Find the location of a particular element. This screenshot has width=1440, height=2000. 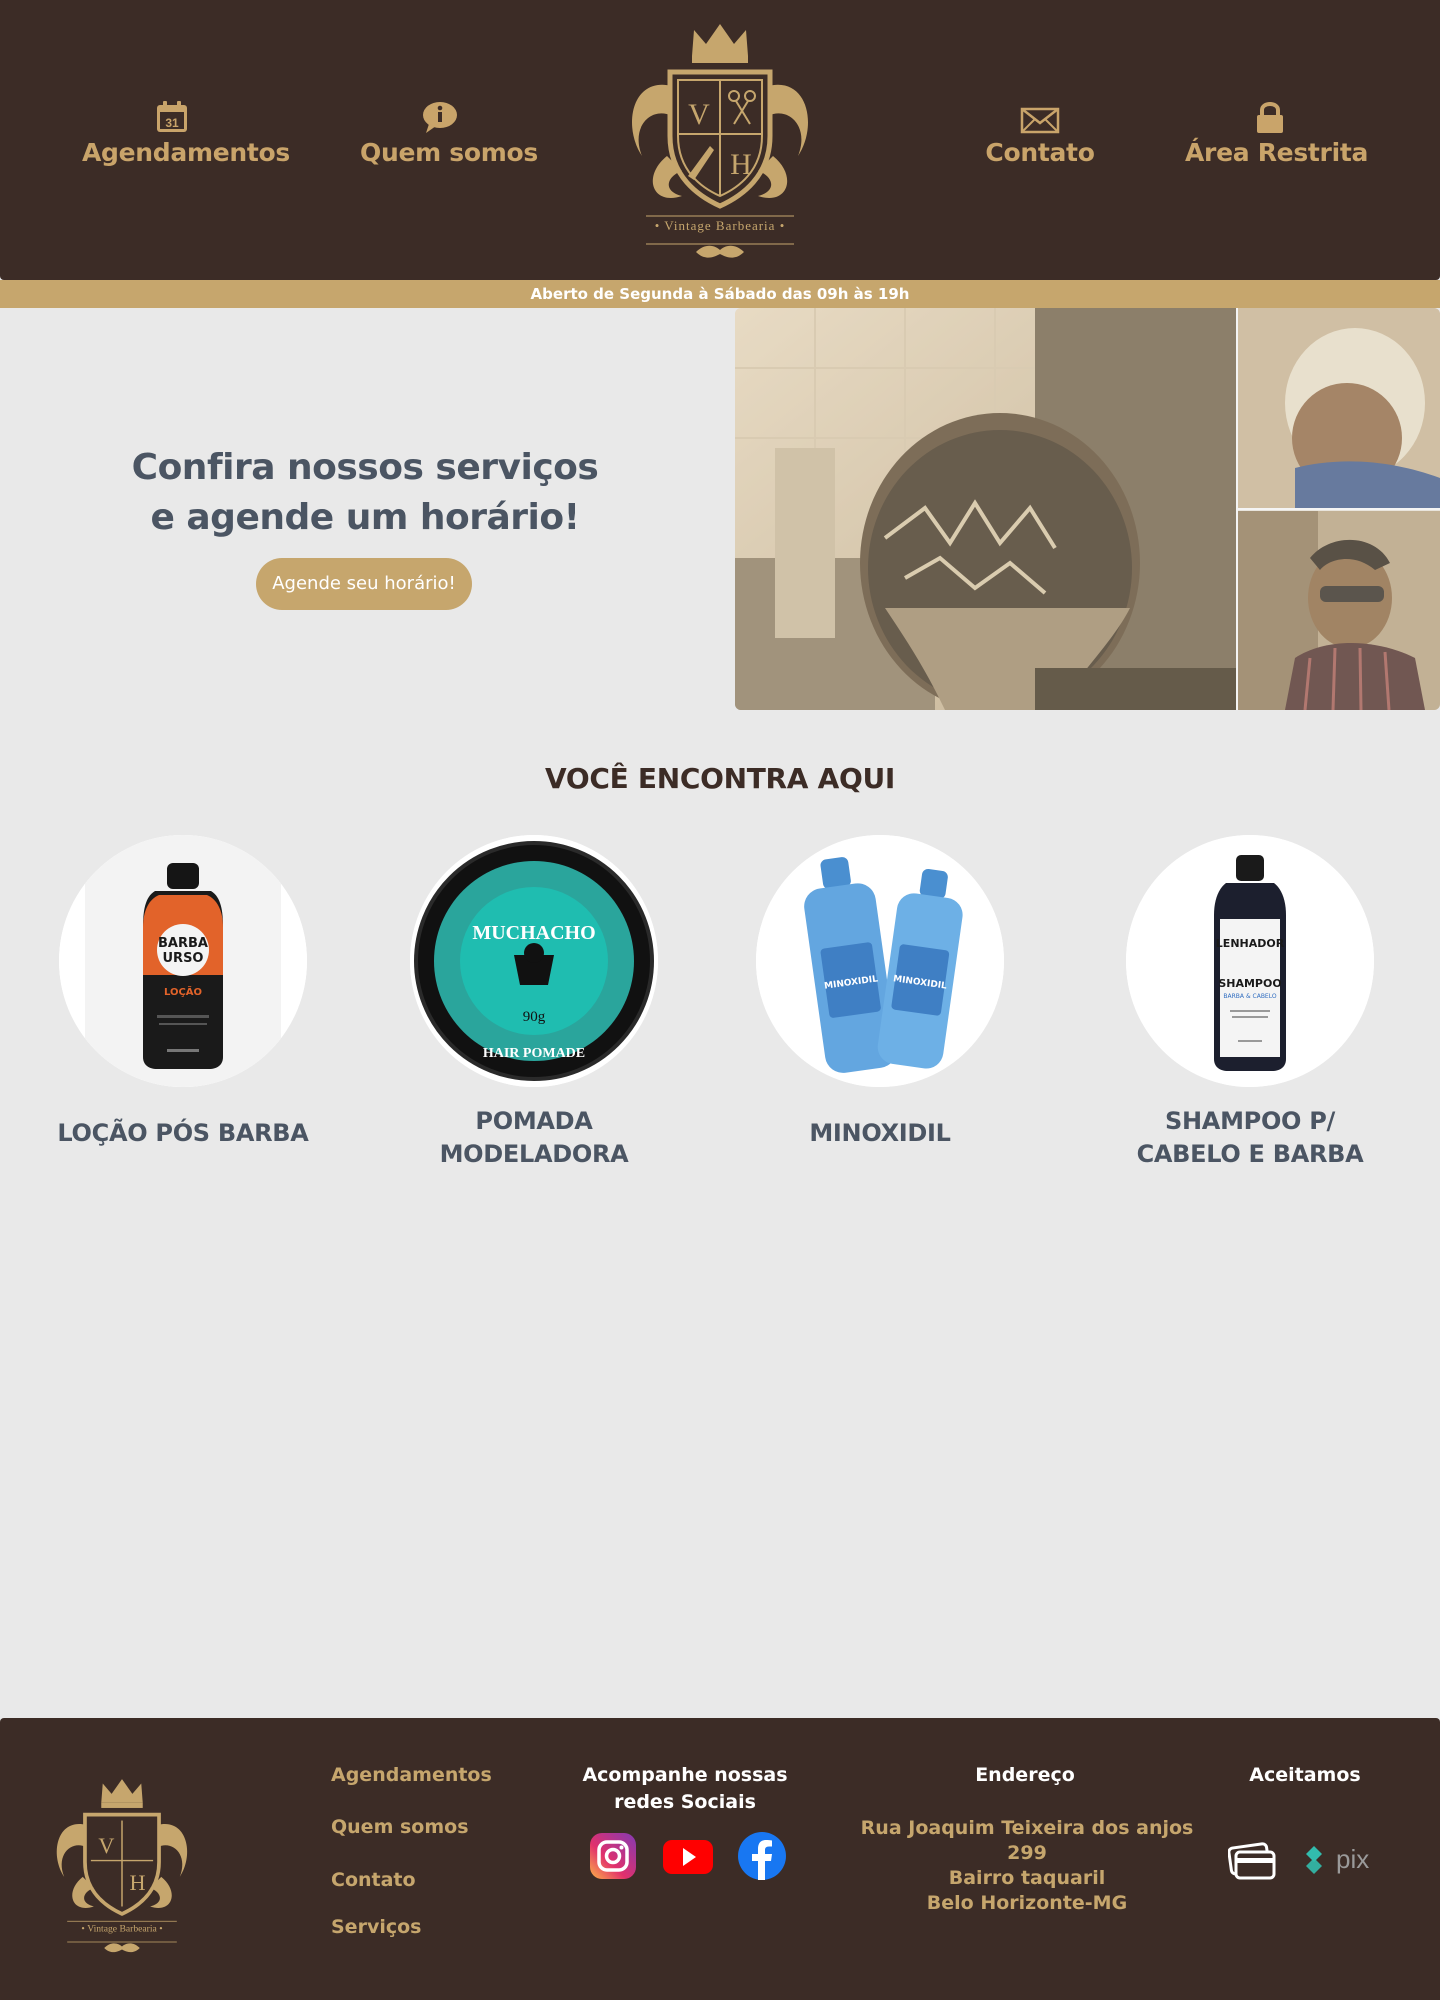

product-card-minoxidil: MINOXIDIL MINOXIDIL MINOXIDIL is located at coordinates (880, 991).